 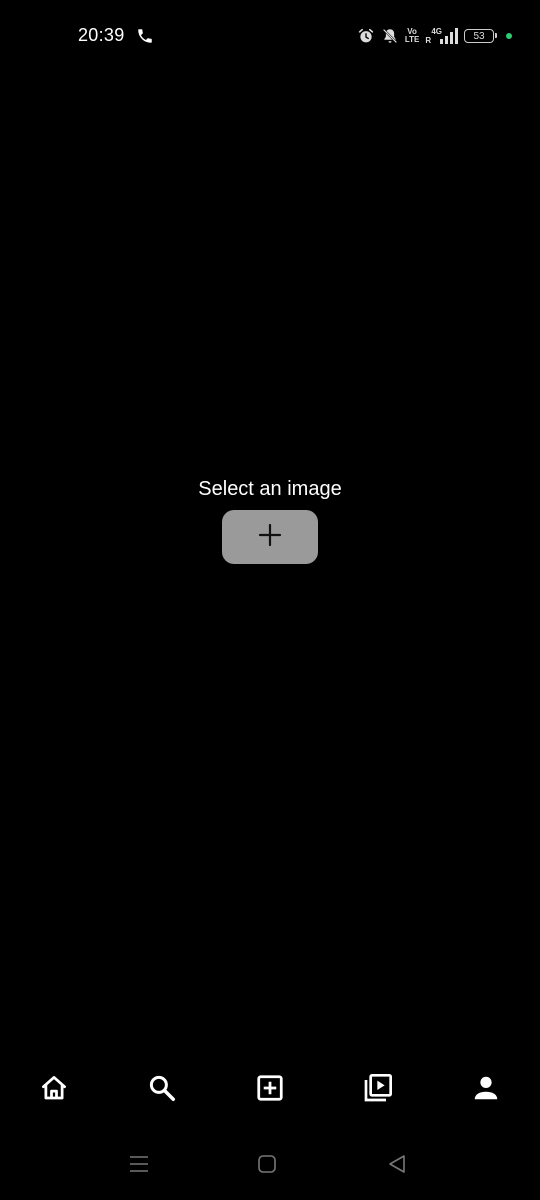 I want to click on volte-indicator: Vo LTE, so click(x=412, y=36).